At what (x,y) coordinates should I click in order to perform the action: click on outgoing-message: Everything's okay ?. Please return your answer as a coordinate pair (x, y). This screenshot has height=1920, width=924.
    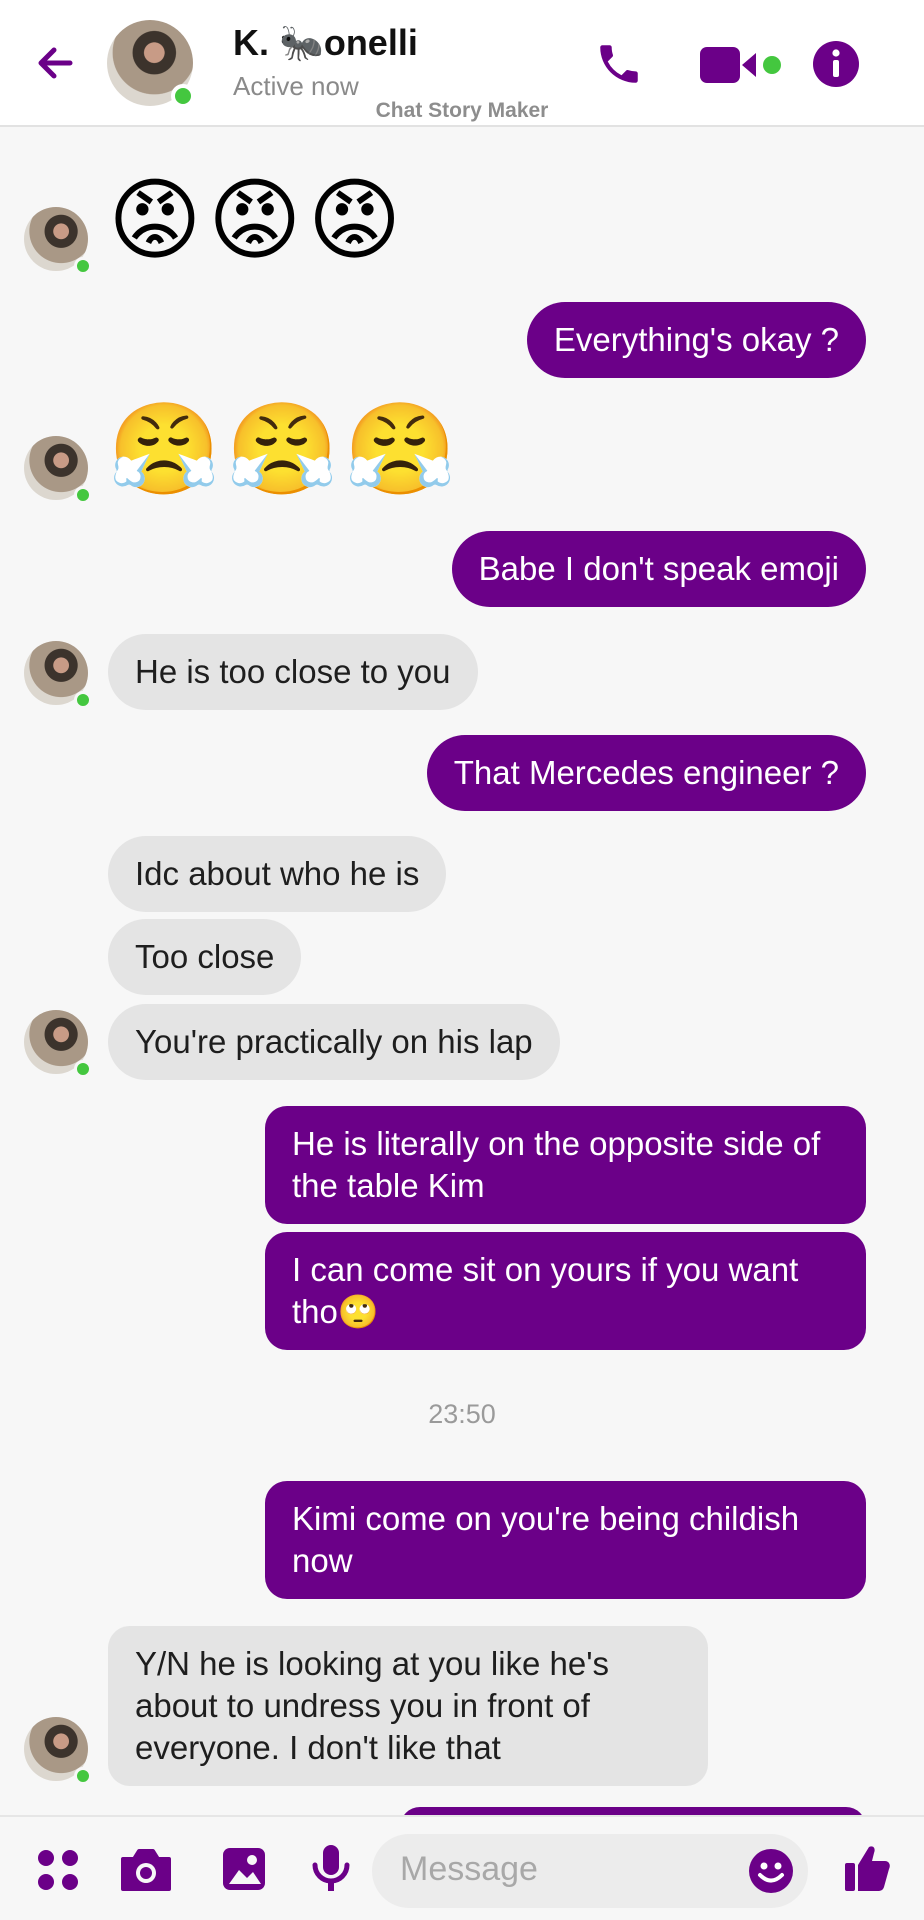
    Looking at the image, I should click on (696, 340).